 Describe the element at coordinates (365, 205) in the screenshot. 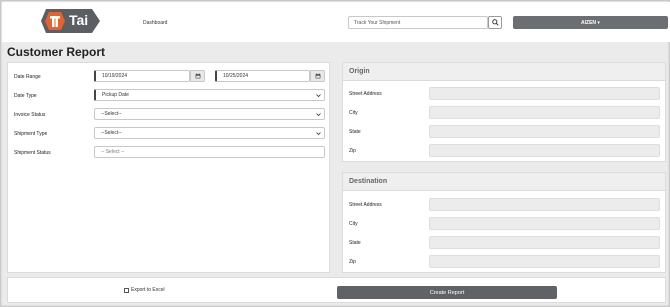

I see `destination-street-label: Street Address` at that location.